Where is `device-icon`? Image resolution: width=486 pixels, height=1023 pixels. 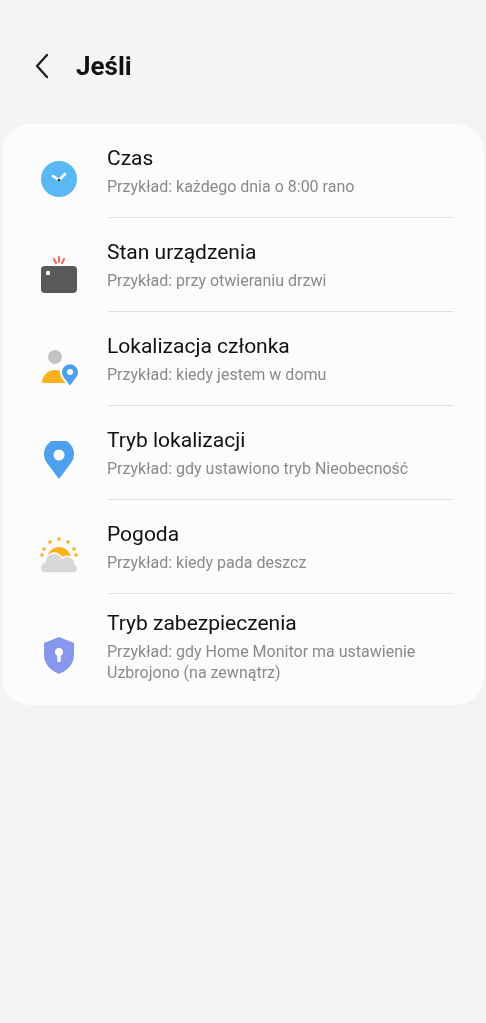 device-icon is located at coordinates (59, 273).